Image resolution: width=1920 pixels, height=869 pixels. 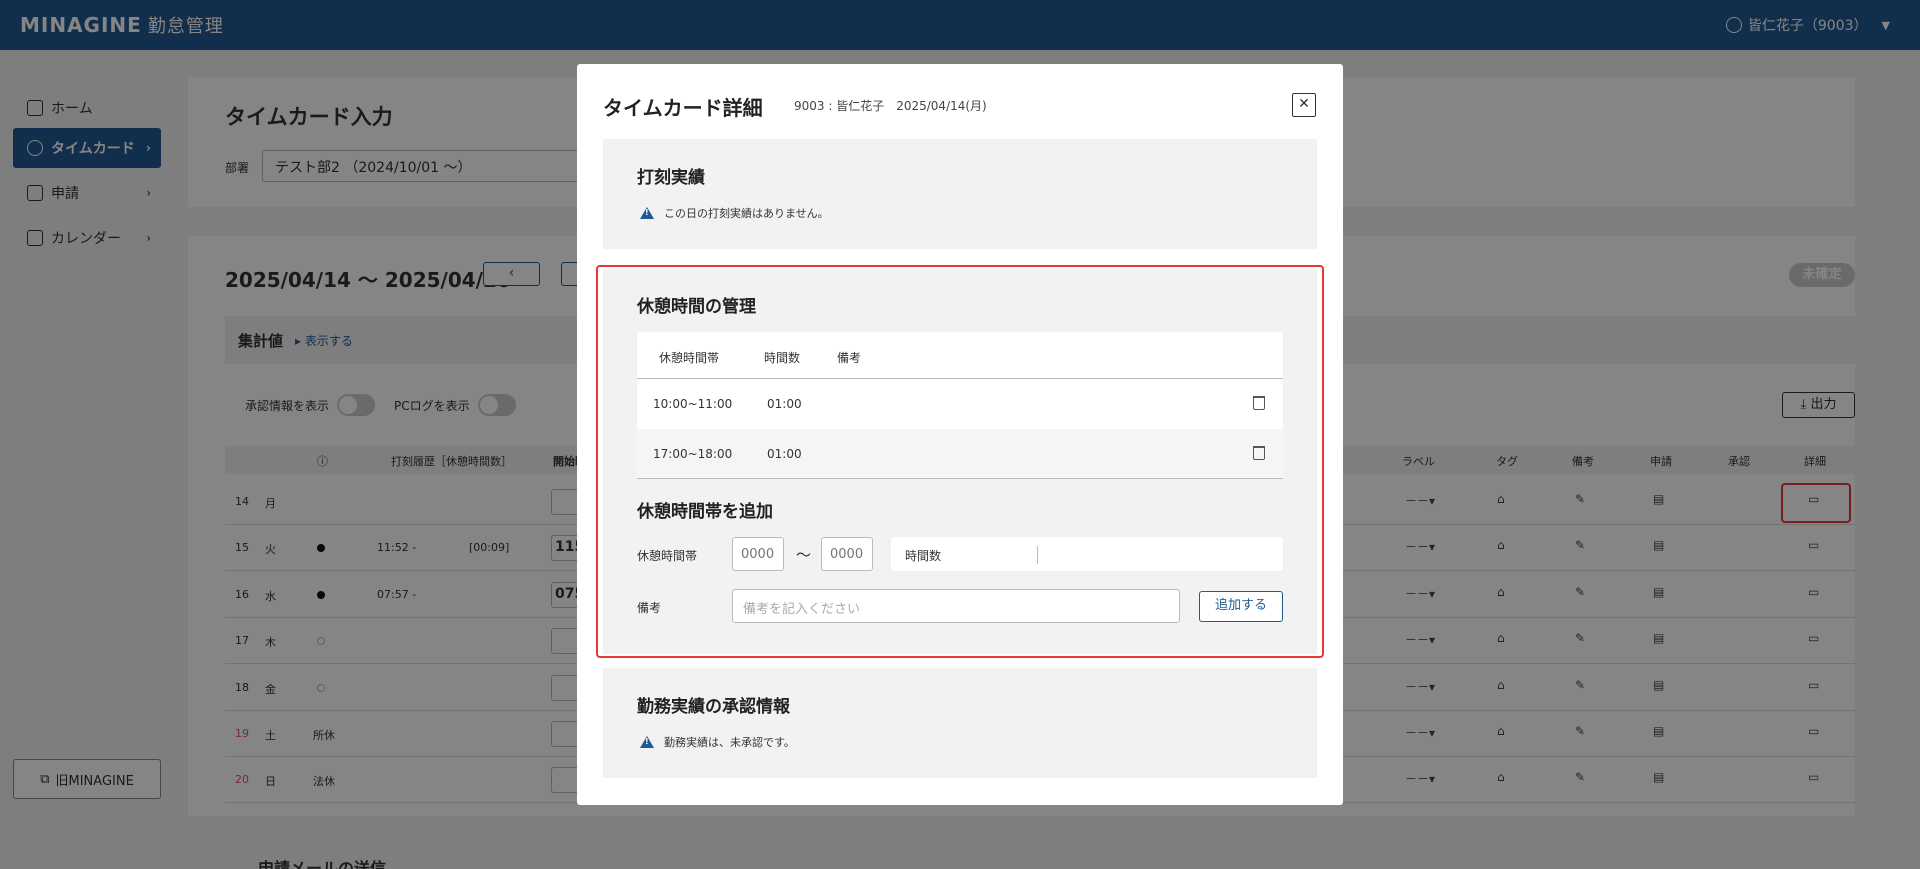 I want to click on stamp-notice: この日の打刻実績はありません。, so click(x=734, y=213).